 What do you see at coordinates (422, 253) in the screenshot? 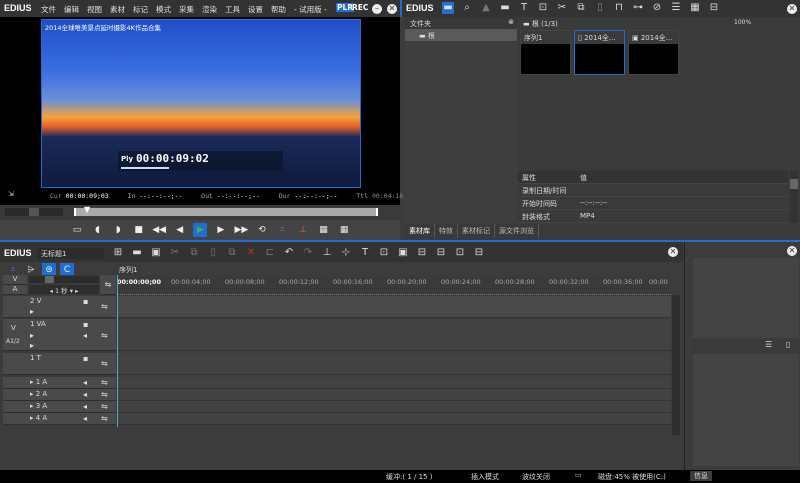
I see `sync-icon: ⊟` at bounding box center [422, 253].